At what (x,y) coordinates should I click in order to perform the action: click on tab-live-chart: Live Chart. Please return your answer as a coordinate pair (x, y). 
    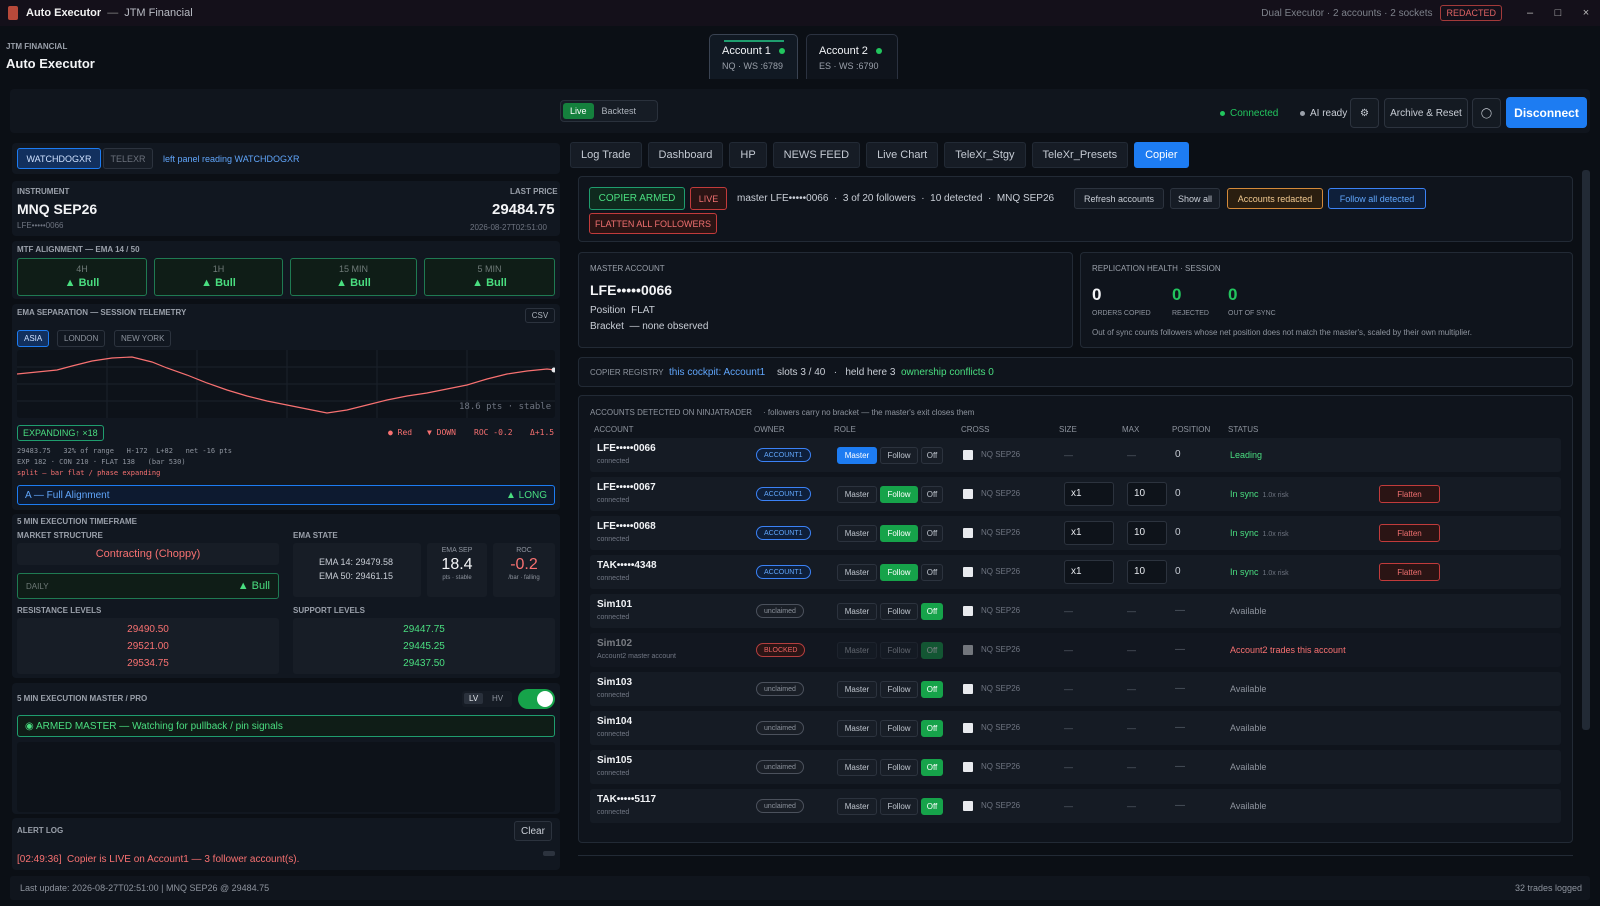
    Looking at the image, I should click on (902, 155).